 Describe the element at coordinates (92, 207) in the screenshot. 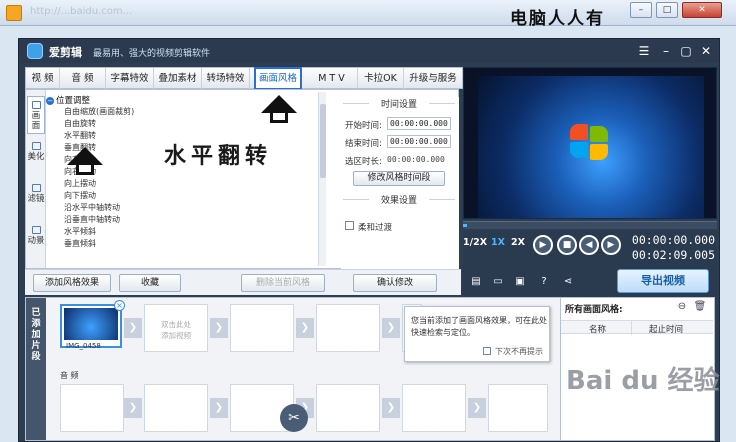

I see `tree-item: 沿水平中轴转动` at that location.